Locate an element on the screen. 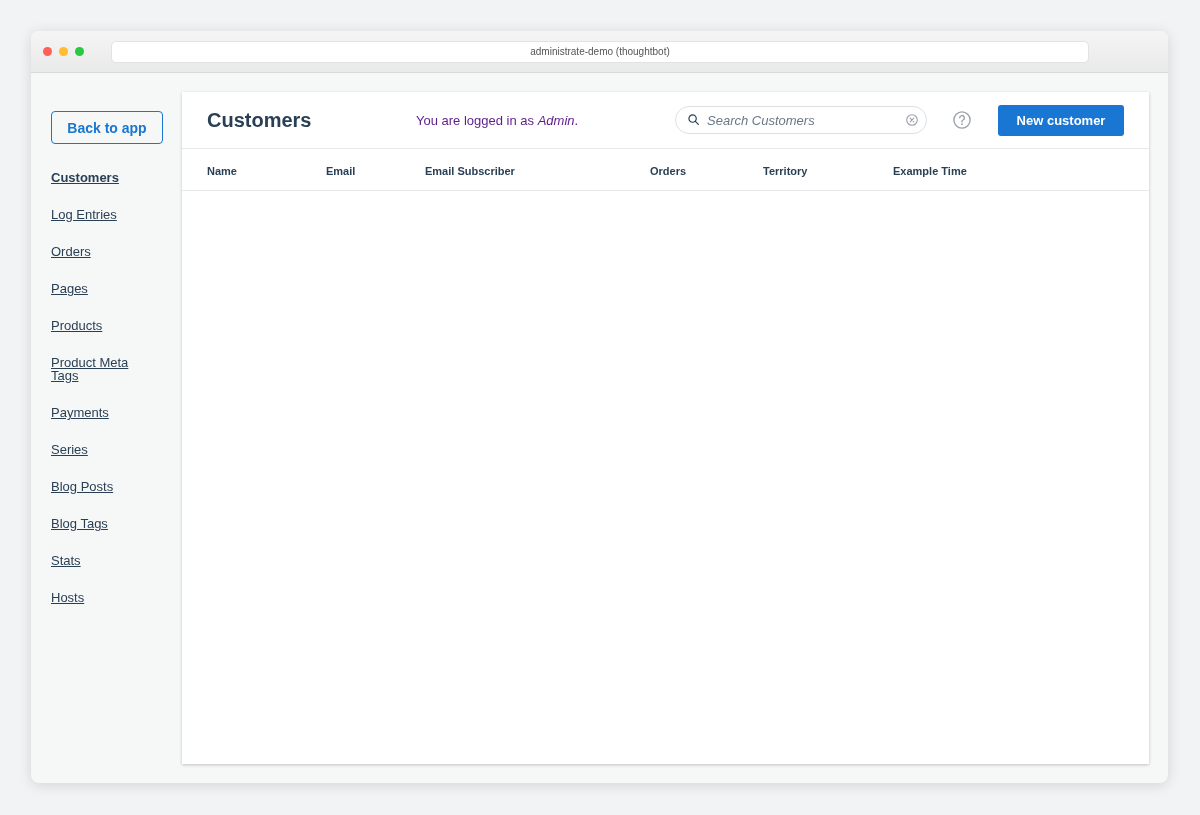  sidebar-link: Blog Posts is located at coordinates (82, 486).